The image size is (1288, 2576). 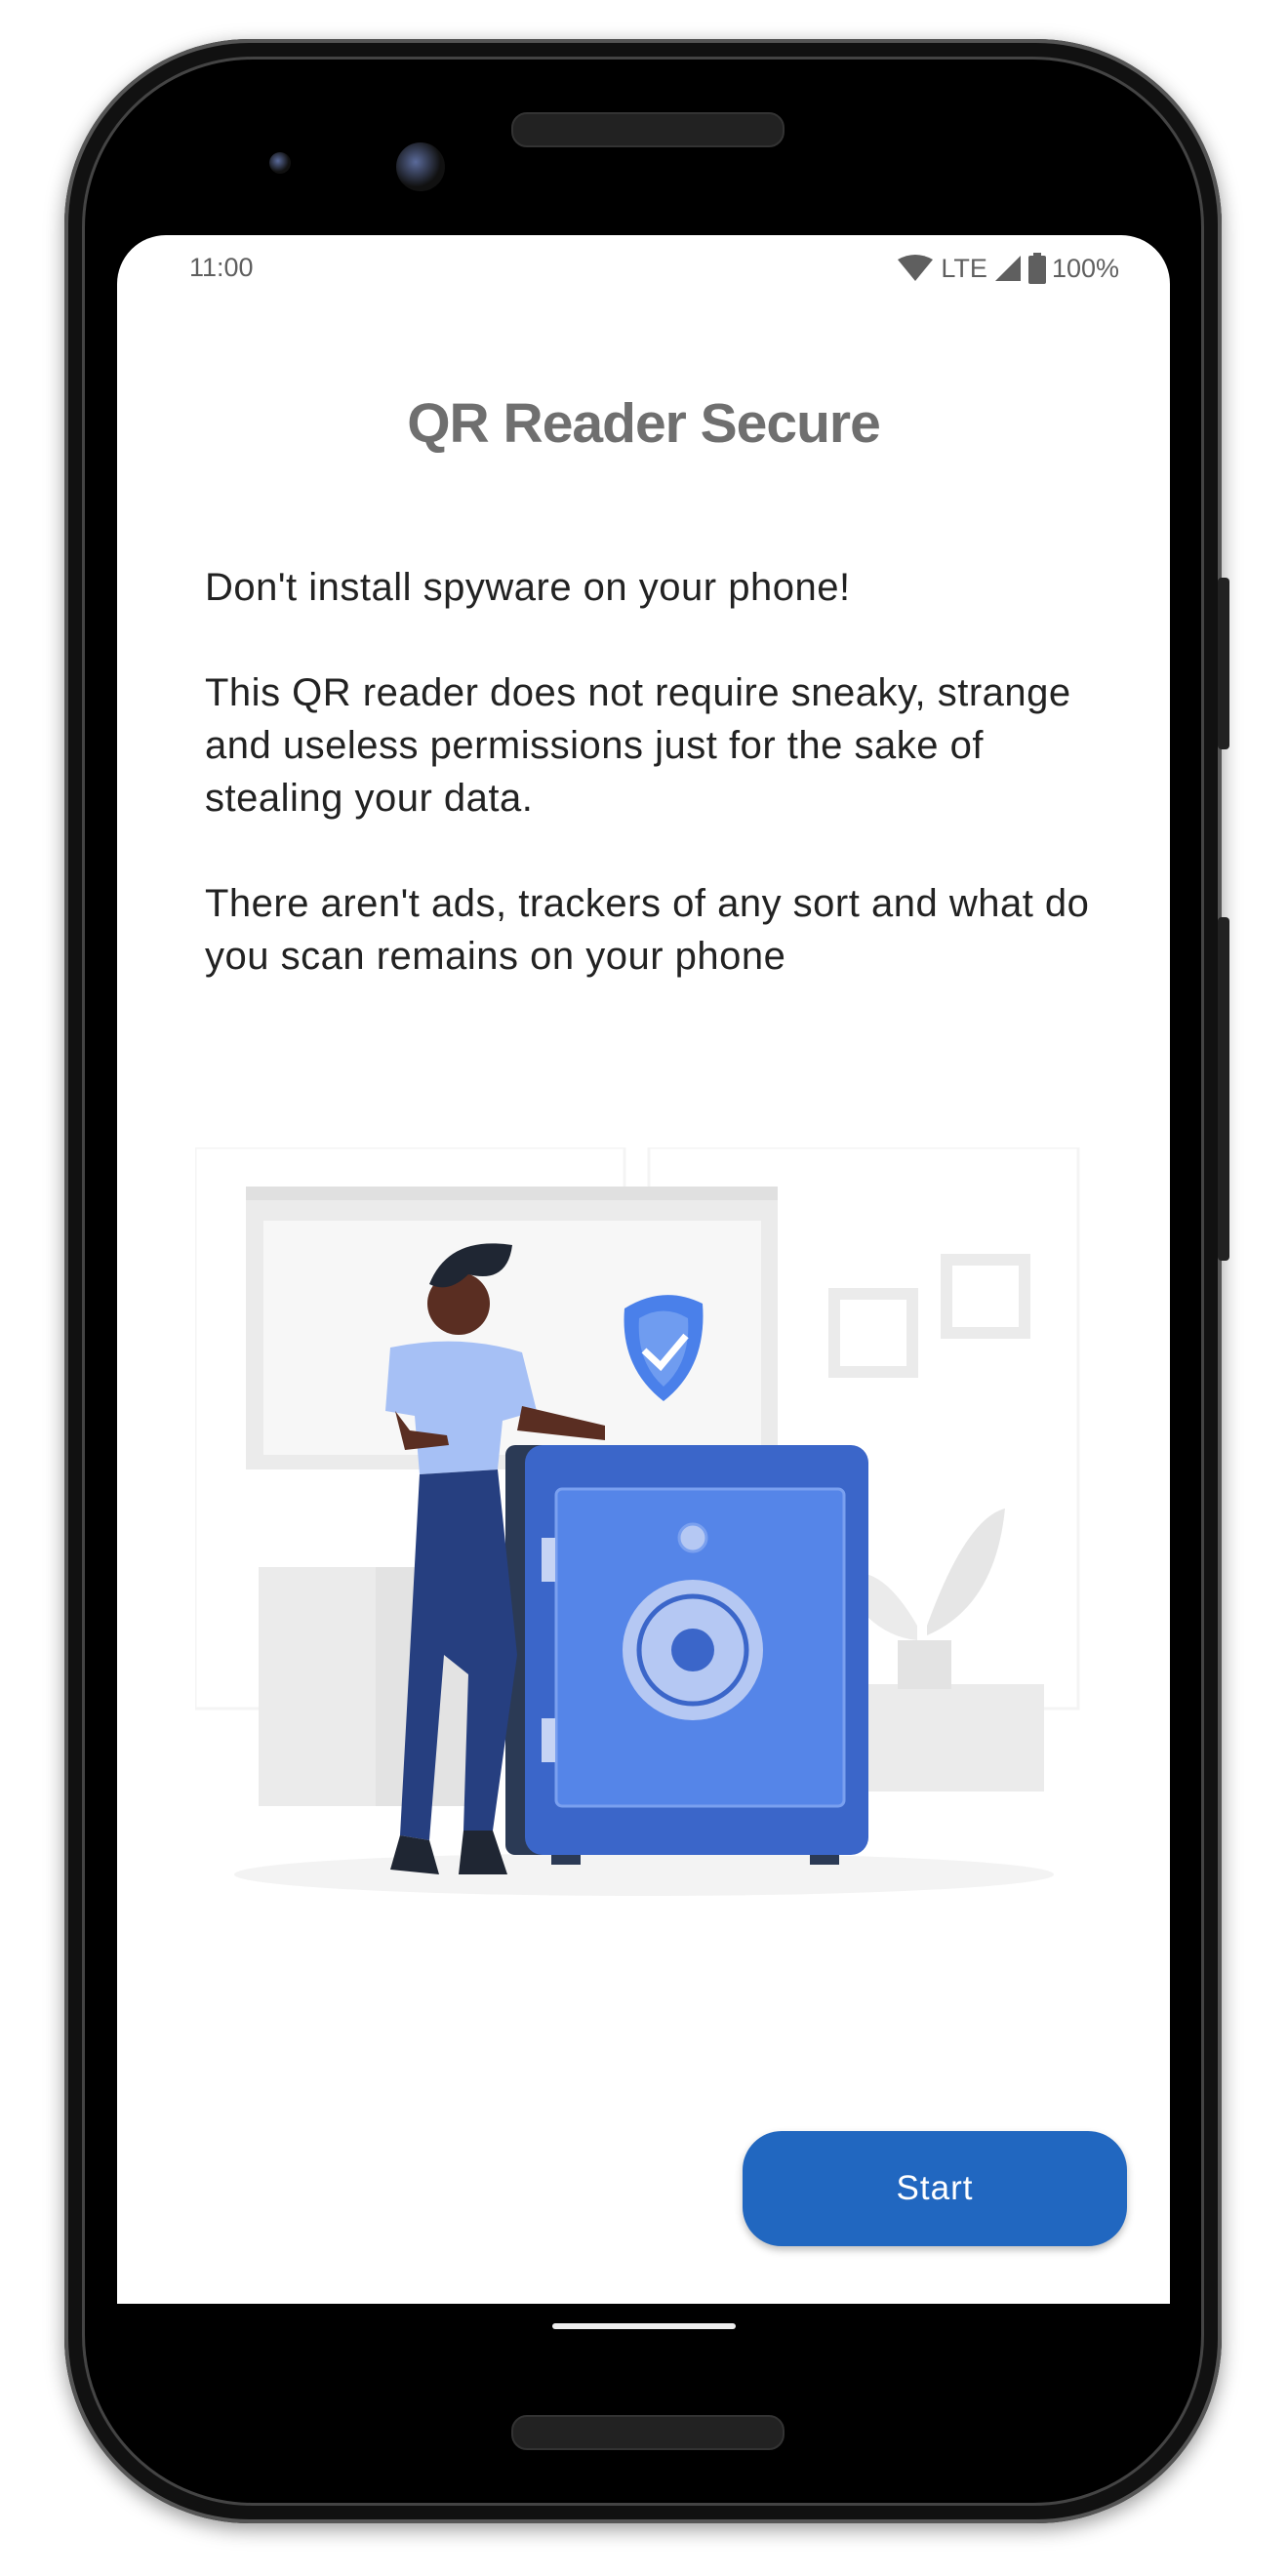 I want to click on intro-paragraph: Don't install spyware on your phone!, so click(x=528, y=587).